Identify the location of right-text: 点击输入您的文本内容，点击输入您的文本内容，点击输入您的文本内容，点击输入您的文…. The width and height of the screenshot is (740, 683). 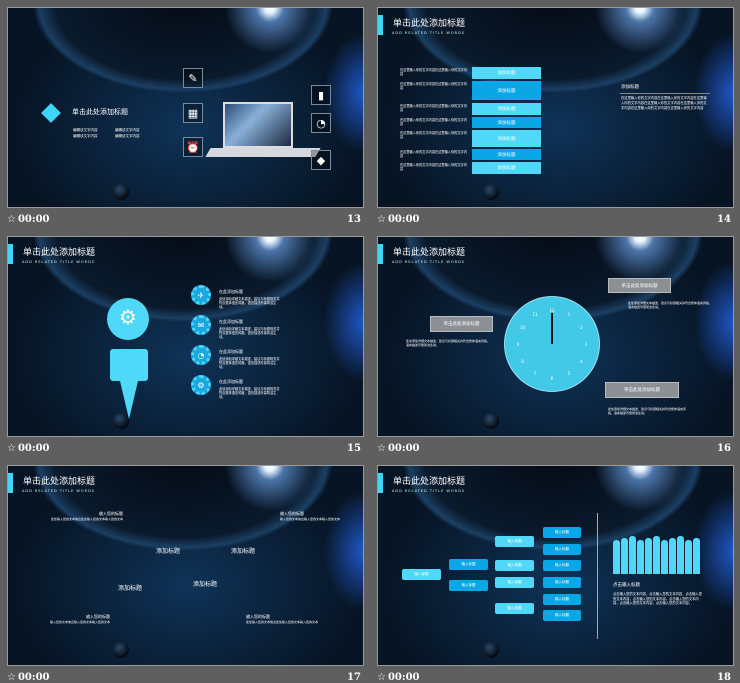
(658, 598).